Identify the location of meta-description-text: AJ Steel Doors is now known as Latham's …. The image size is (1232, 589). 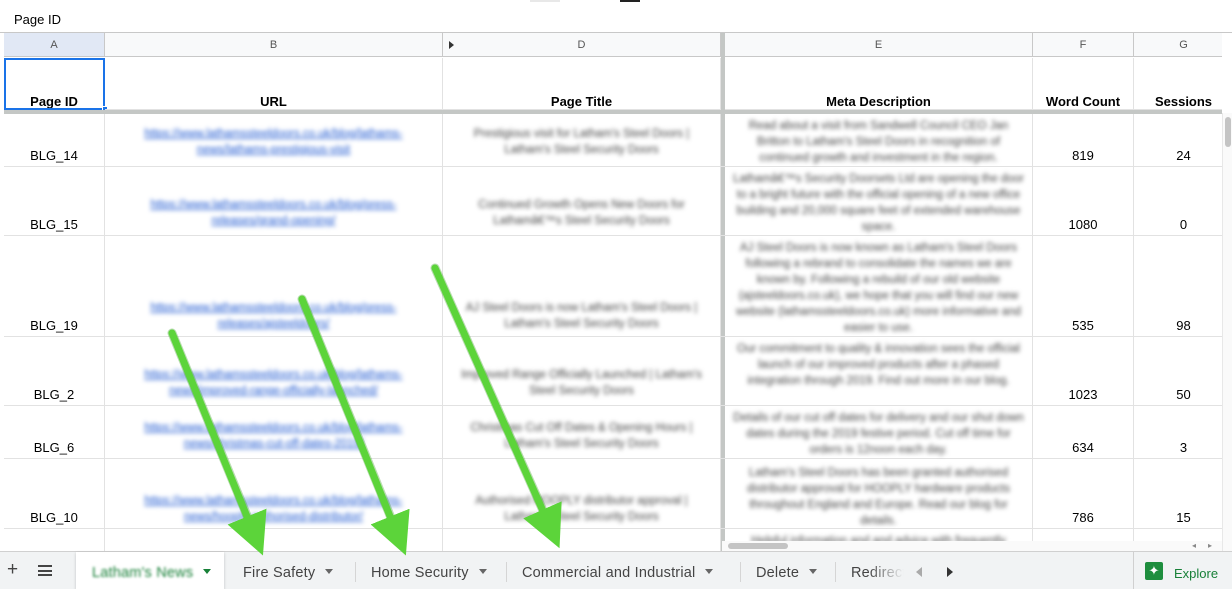
(878, 288).